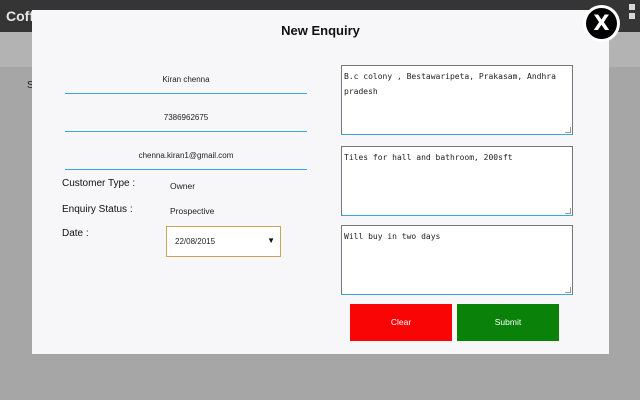 Image resolution: width=640 pixels, height=400 pixels. Describe the element at coordinates (633, 13) in the screenshot. I see `overflow-menu-icon` at that location.